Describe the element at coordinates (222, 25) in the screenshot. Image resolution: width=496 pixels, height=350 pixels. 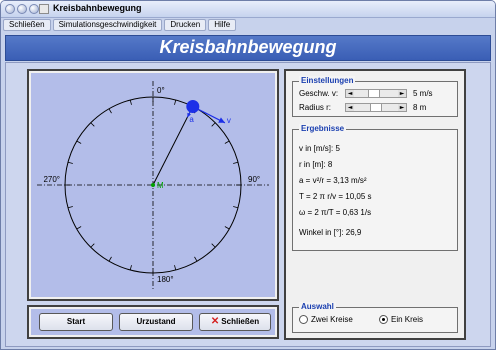
I see `menu-hilfe: Hilfe` at that location.